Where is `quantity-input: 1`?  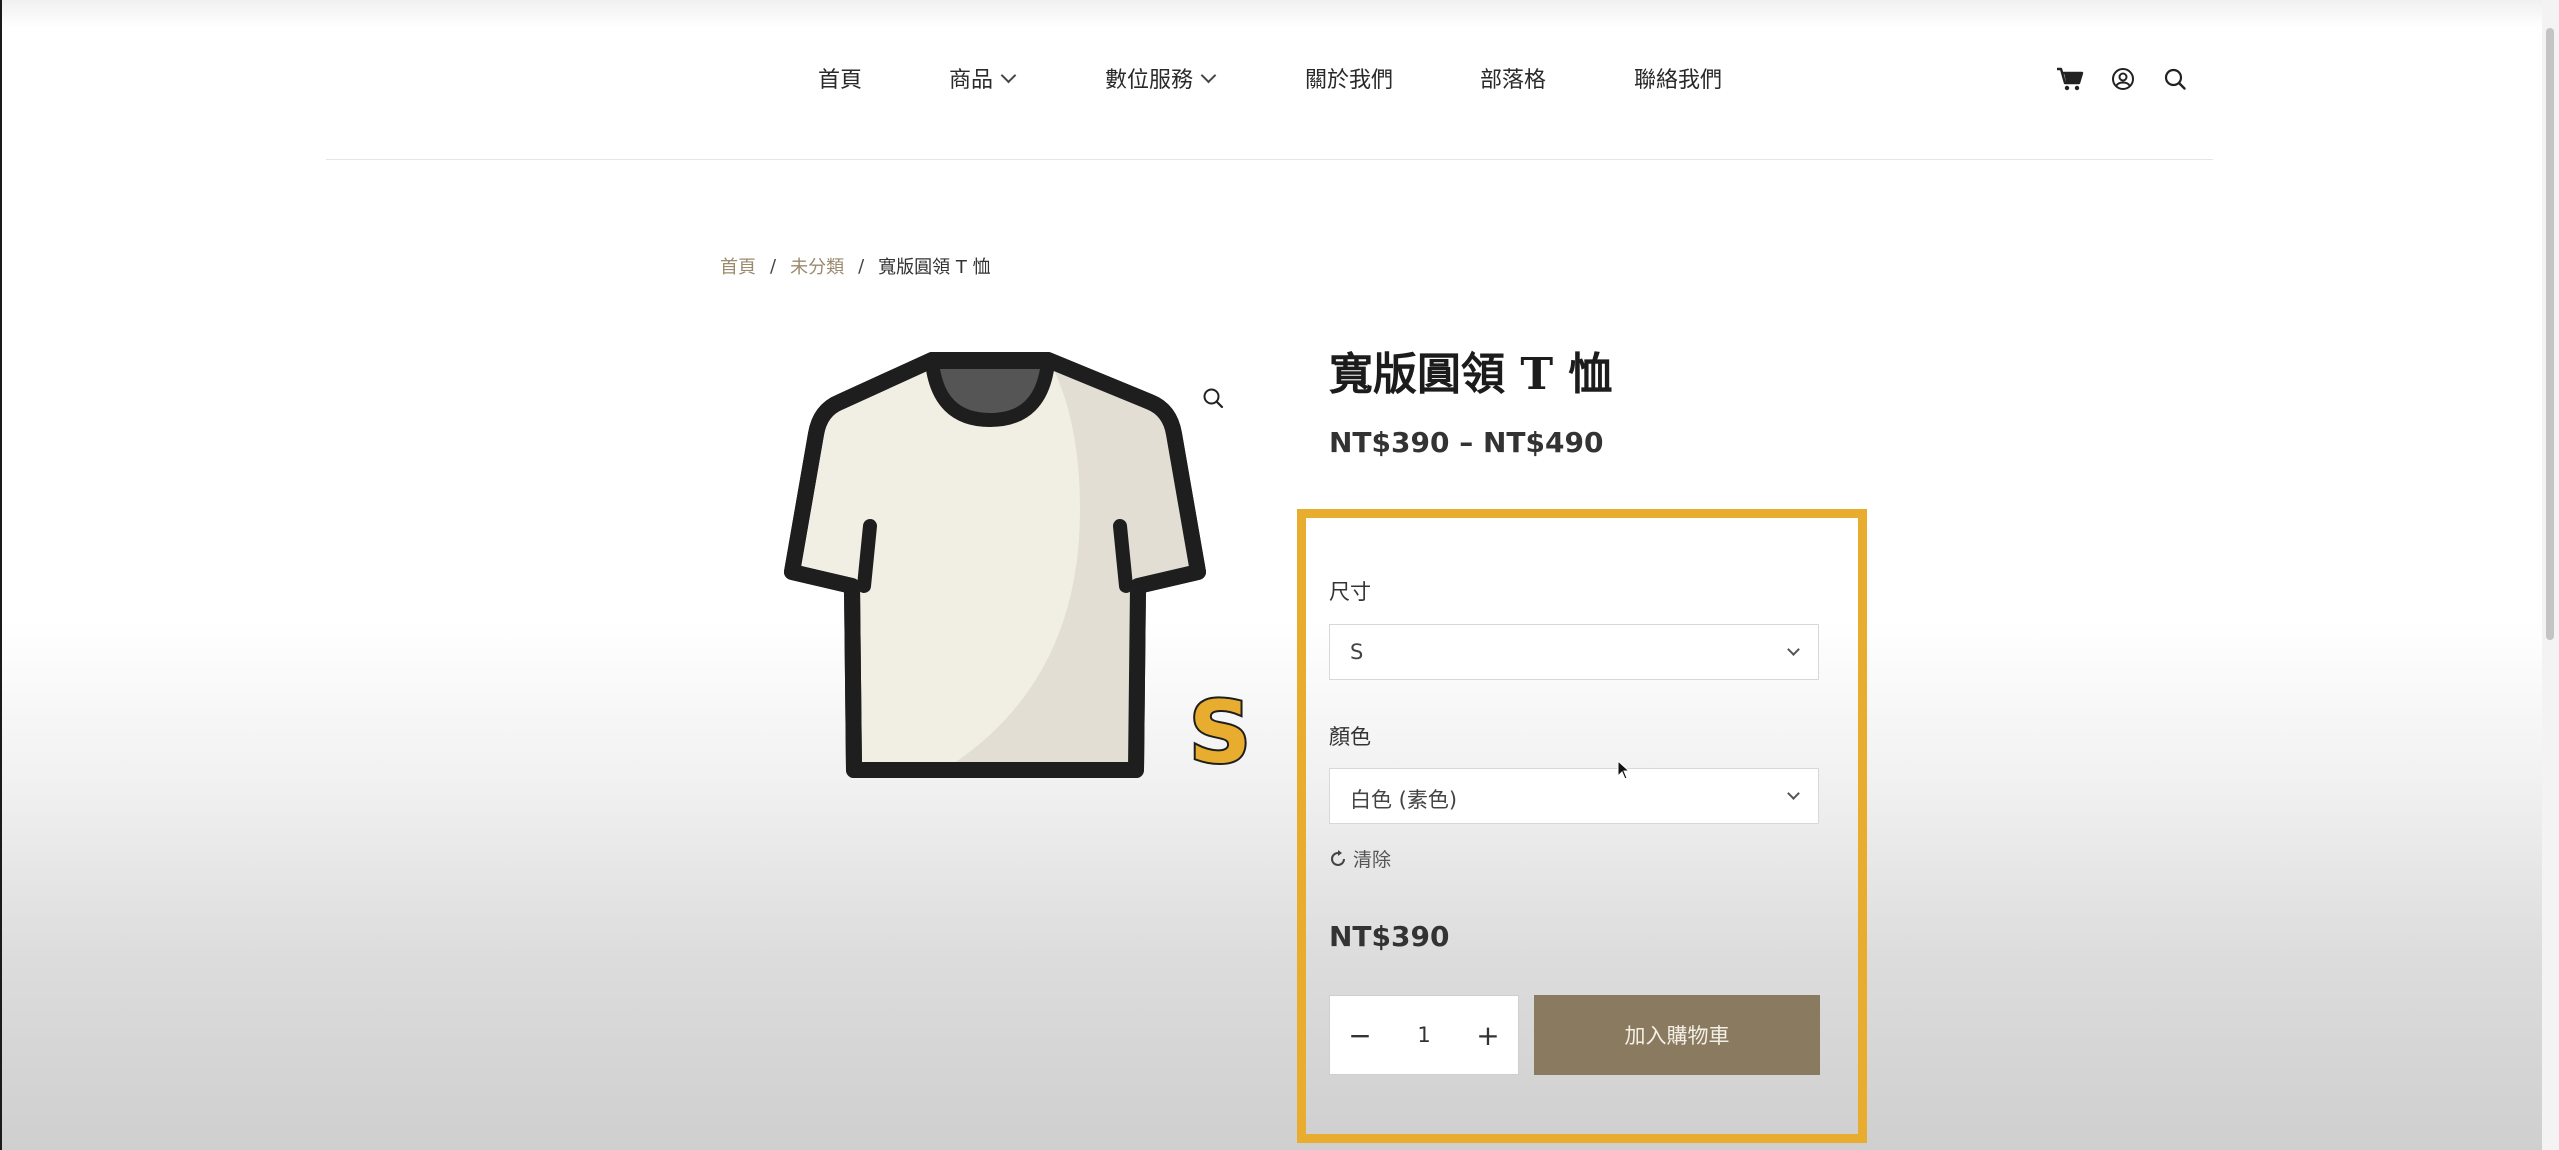
quantity-input: 1 is located at coordinates (1424, 1035).